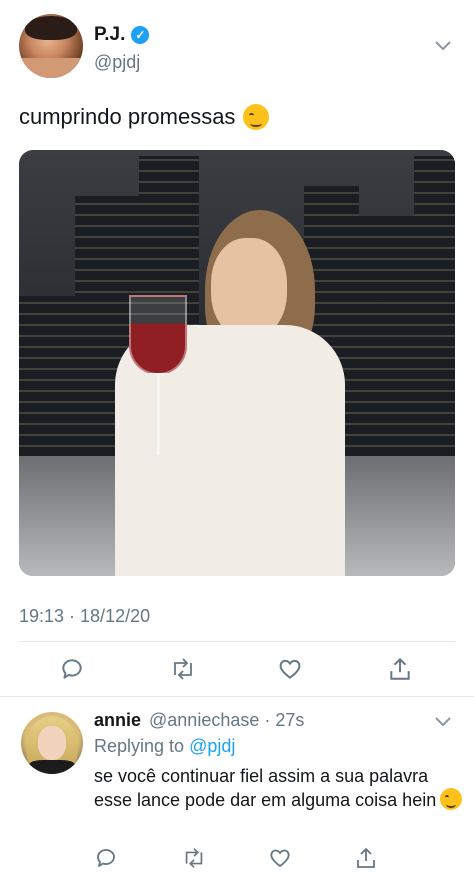  What do you see at coordinates (212, 746) in the screenshot?
I see `replying-to-link: @pjdj` at bounding box center [212, 746].